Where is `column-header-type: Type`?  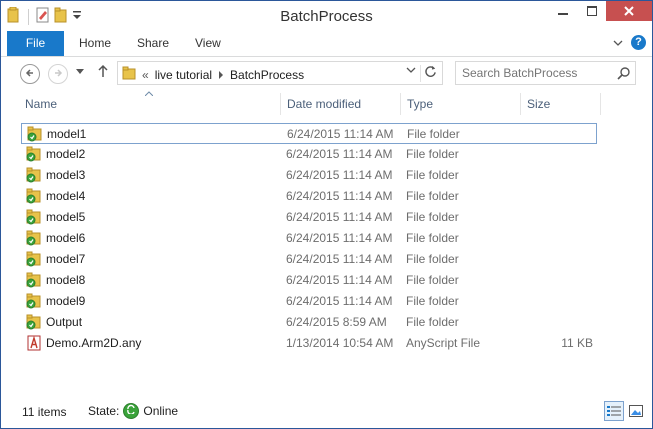 column-header-type: Type is located at coordinates (420, 104).